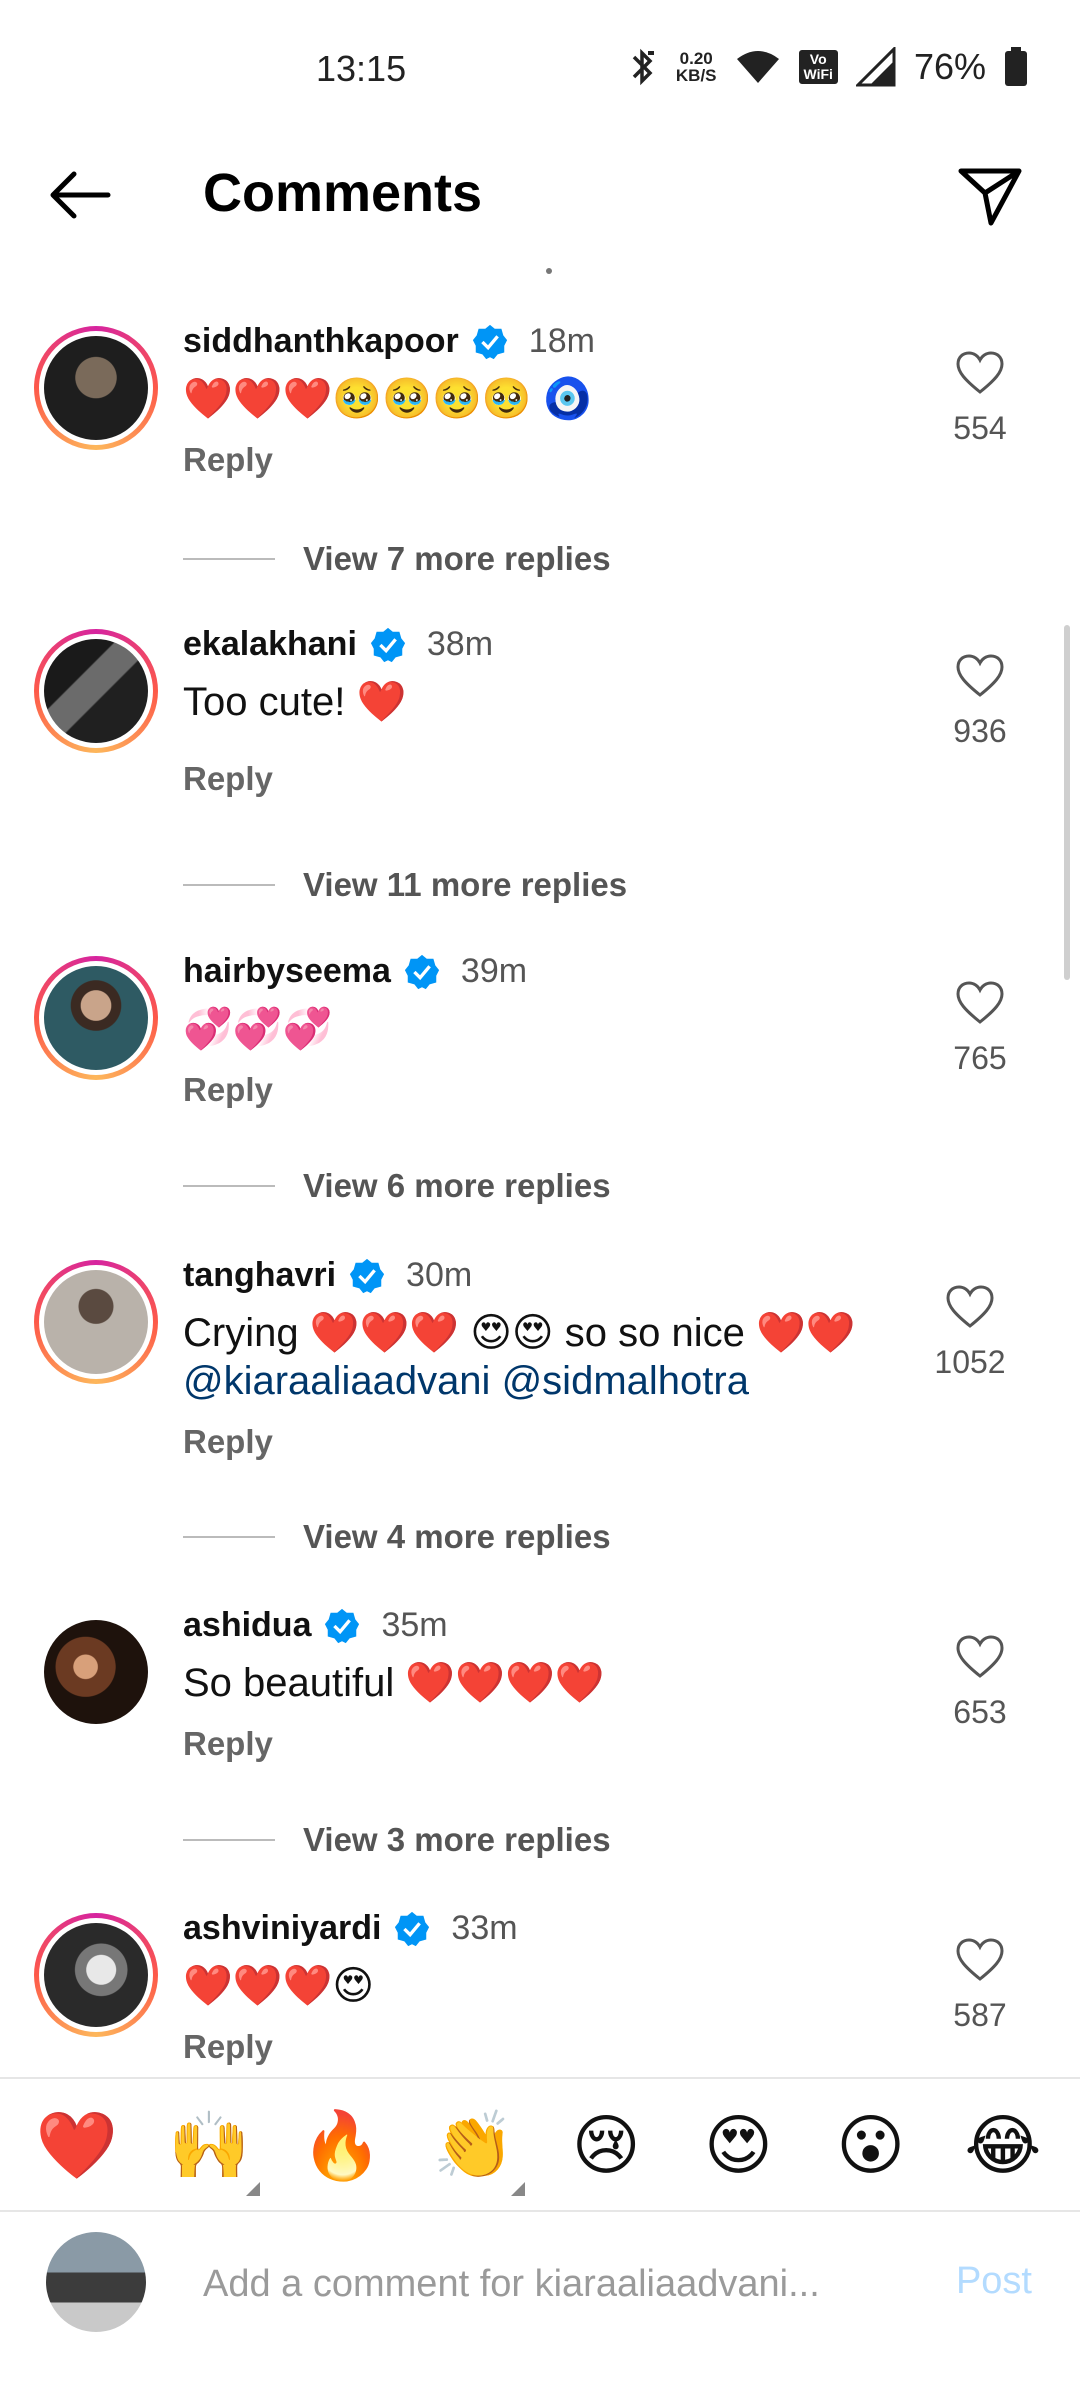  Describe the element at coordinates (394, 1683) in the screenshot. I see `comment-text: So beautiful ❤️❤️❤️❤️` at that location.